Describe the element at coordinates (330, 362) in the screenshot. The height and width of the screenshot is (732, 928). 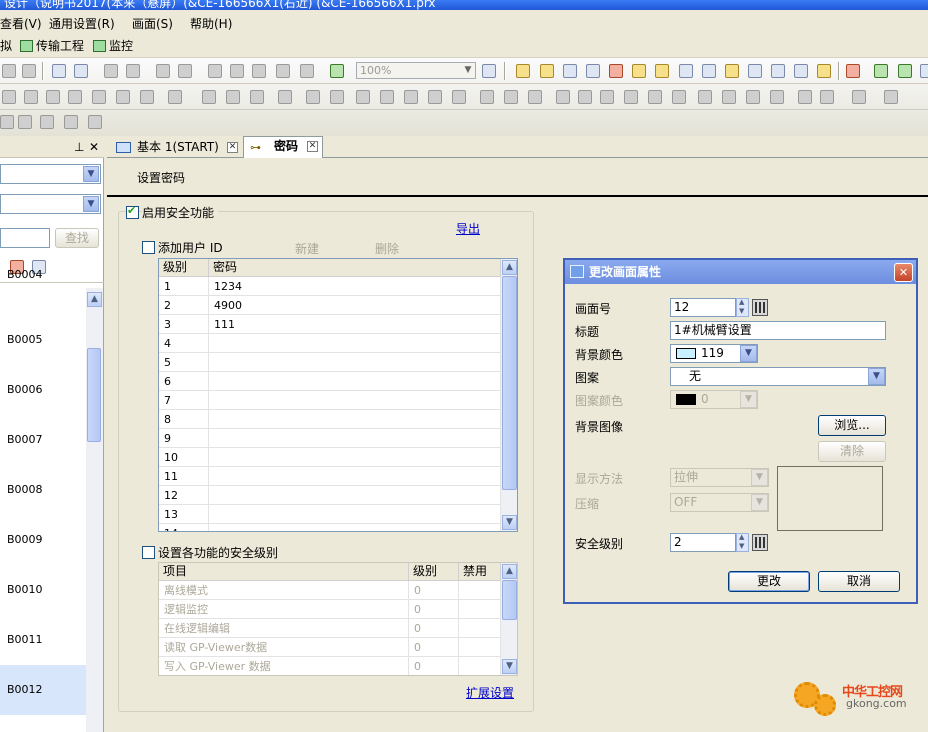
I see `table-row: 5` at that location.